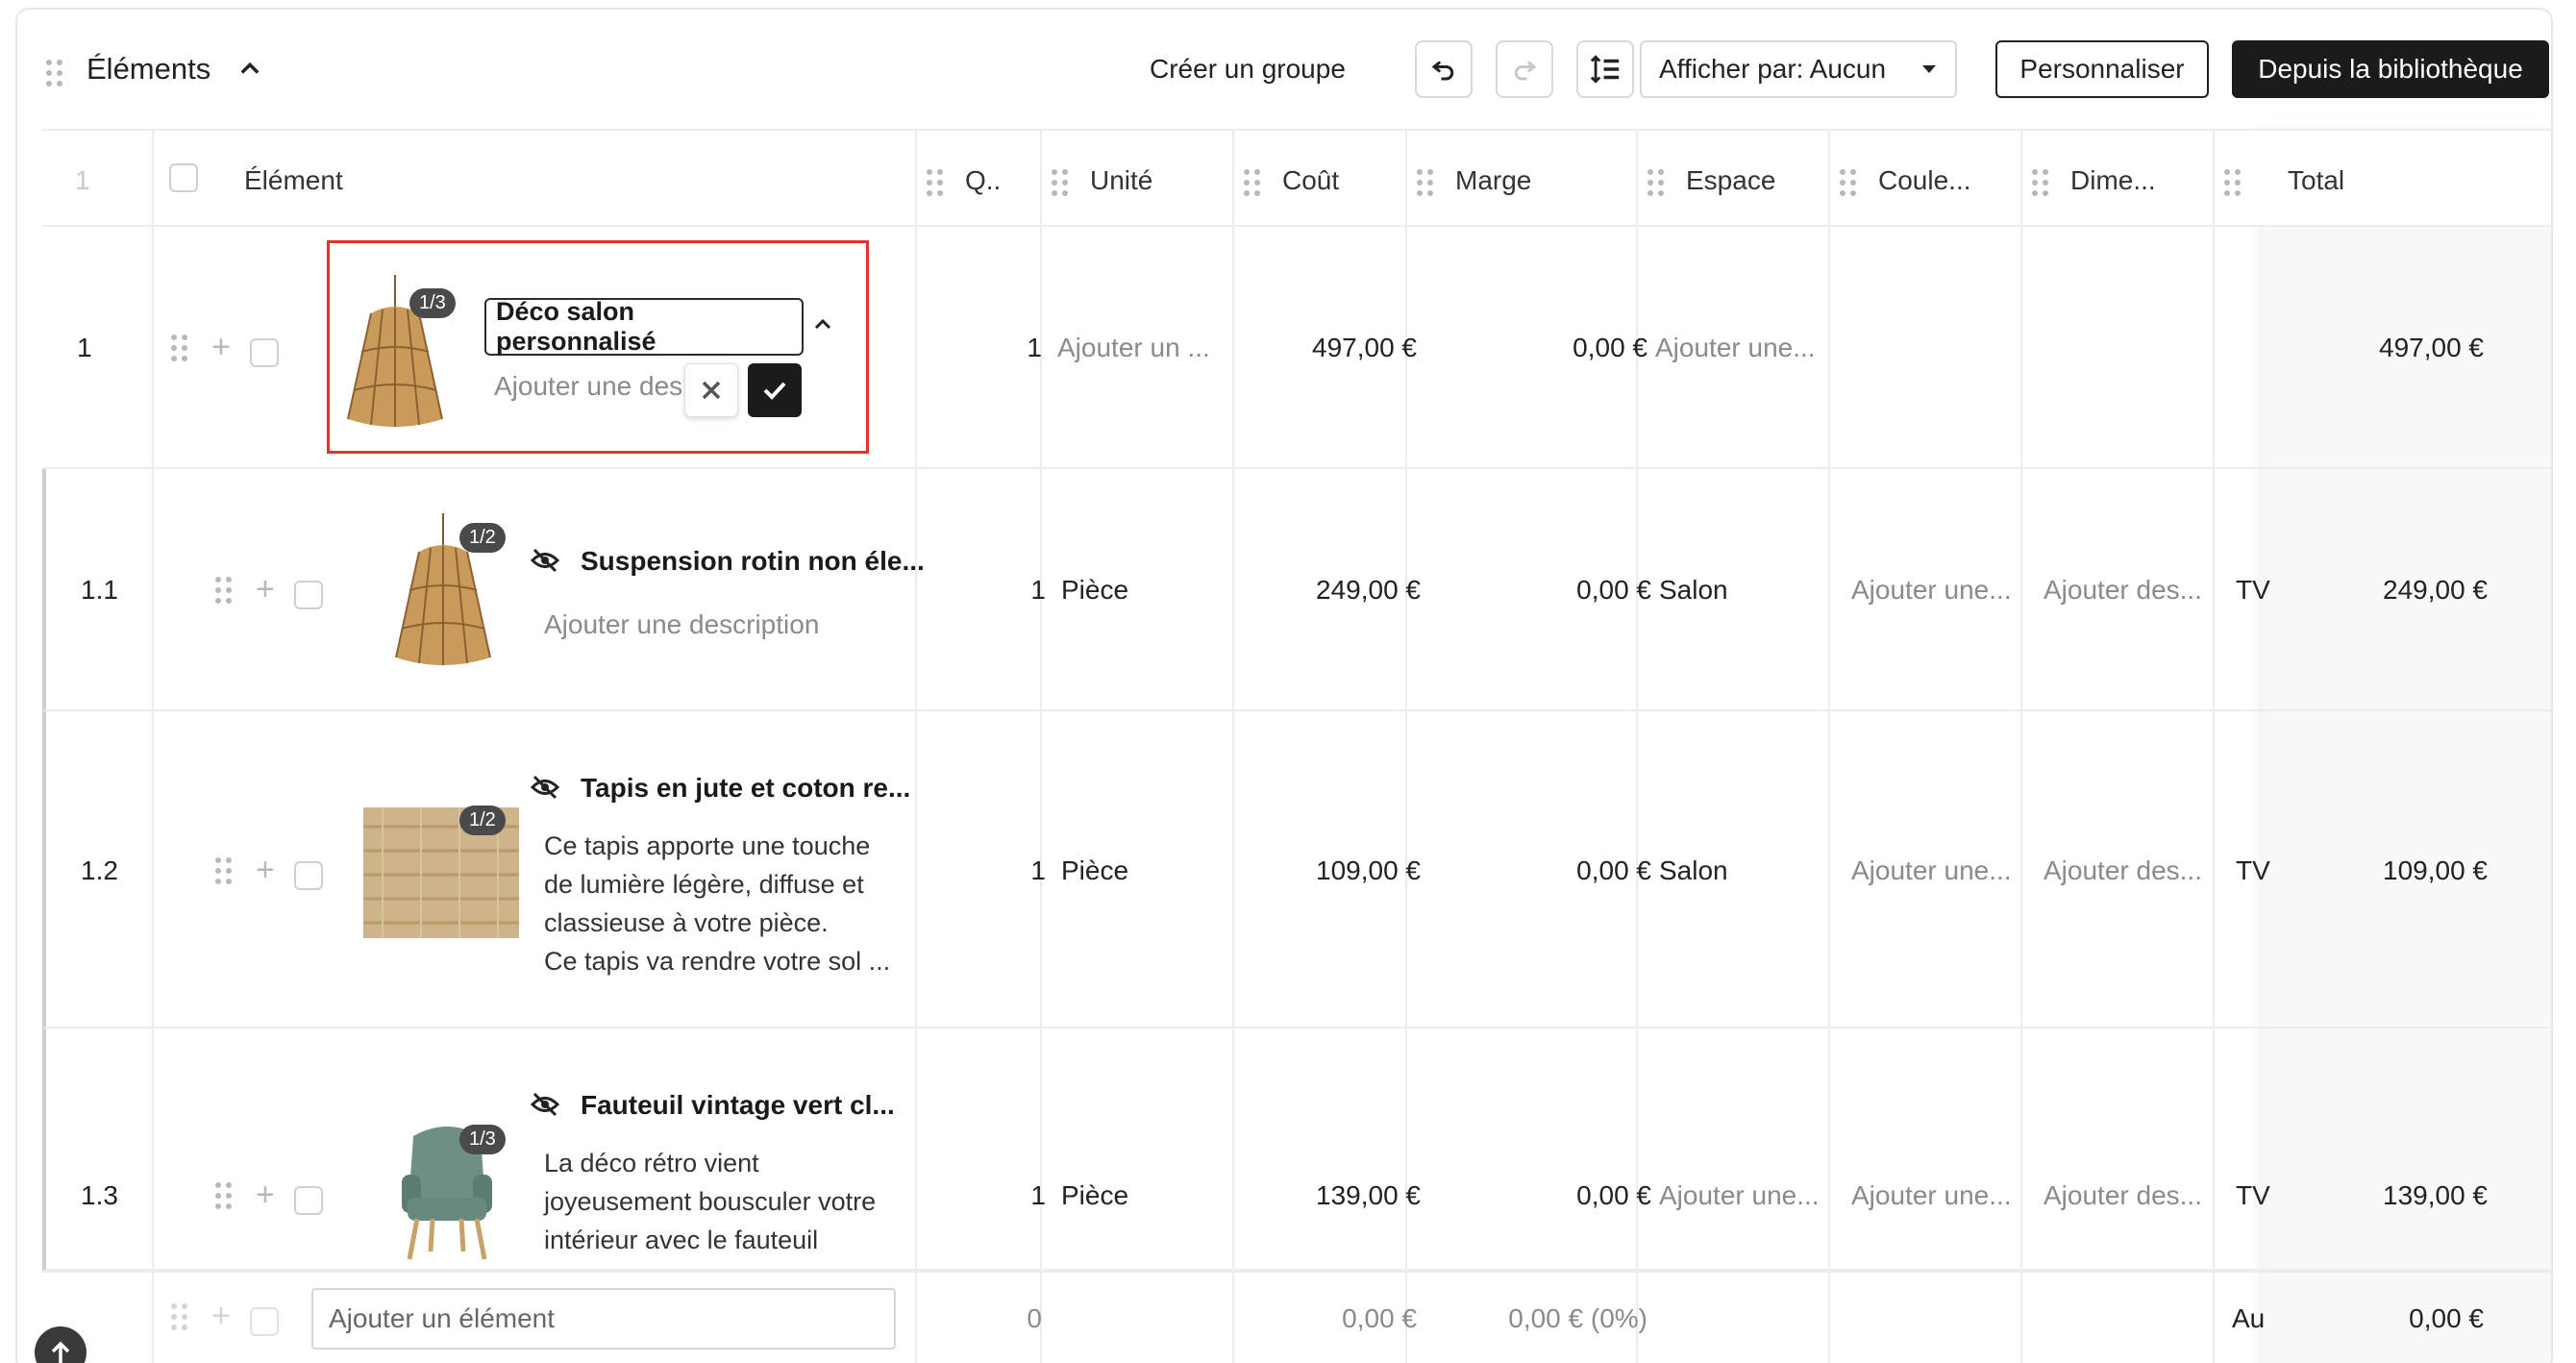 The height and width of the screenshot is (1363, 2576). What do you see at coordinates (644, 326) in the screenshot?
I see `item-name-input: Déco salon personnalisé` at bounding box center [644, 326].